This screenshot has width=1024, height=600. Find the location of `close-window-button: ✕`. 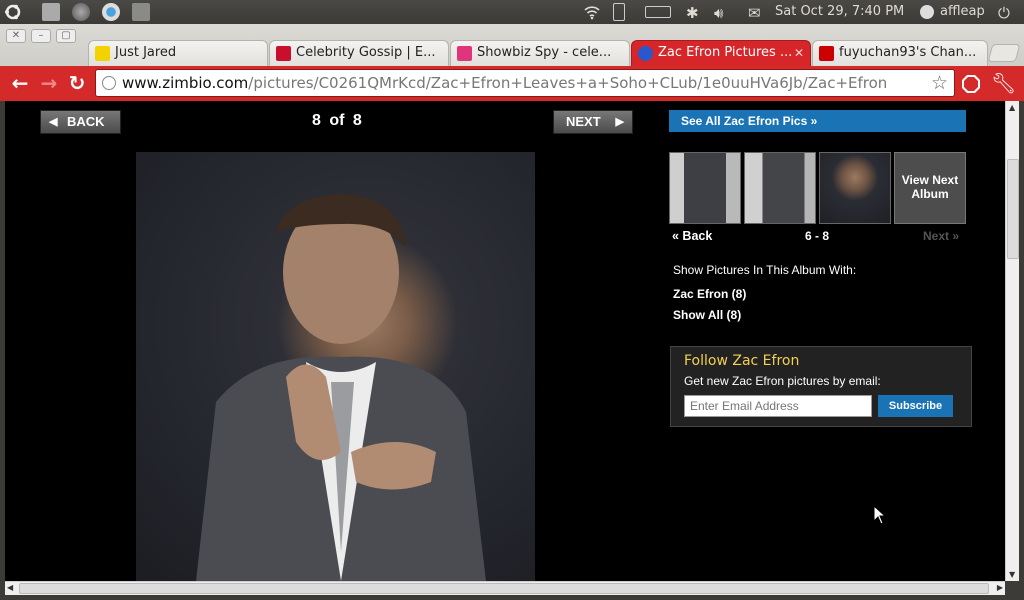

close-window-button: ✕ is located at coordinates (16, 36).